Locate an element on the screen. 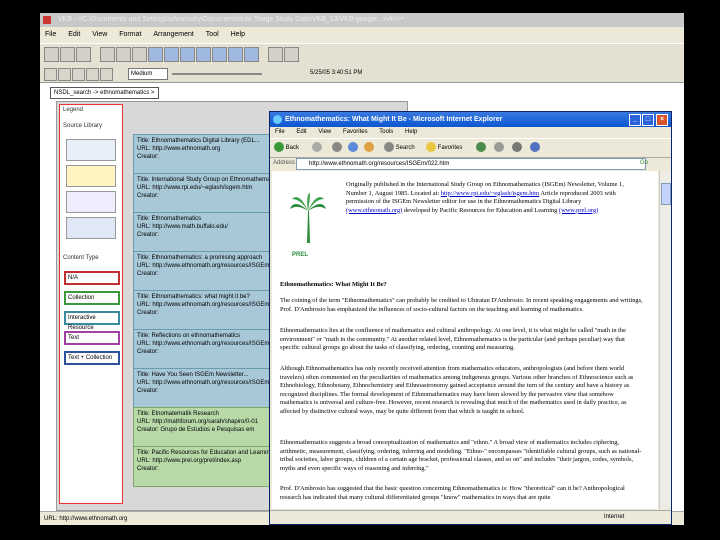 The image size is (720, 540). close-icon: × is located at coordinates (662, 120).